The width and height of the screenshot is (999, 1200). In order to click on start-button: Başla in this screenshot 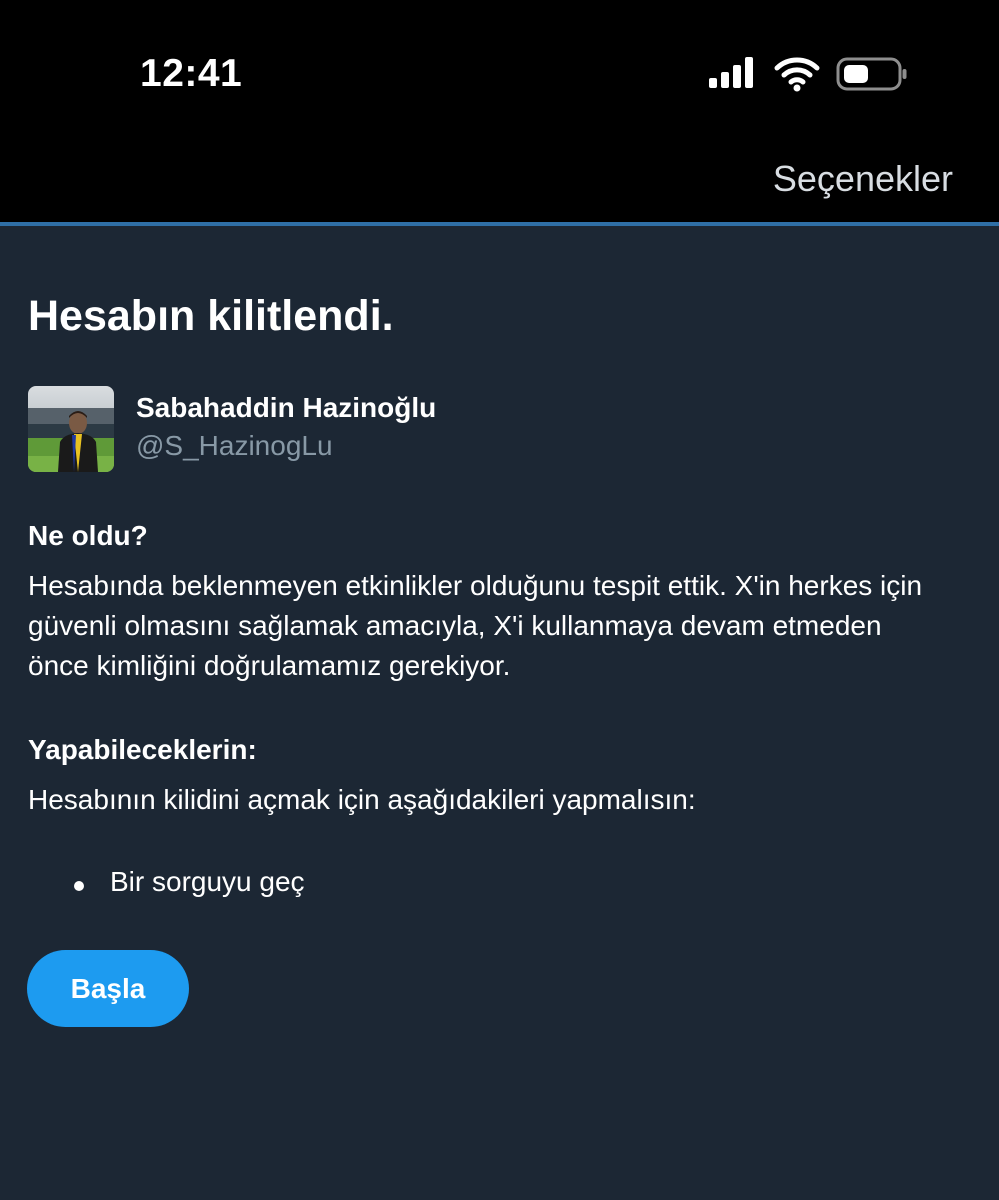, I will do `click(108, 988)`.